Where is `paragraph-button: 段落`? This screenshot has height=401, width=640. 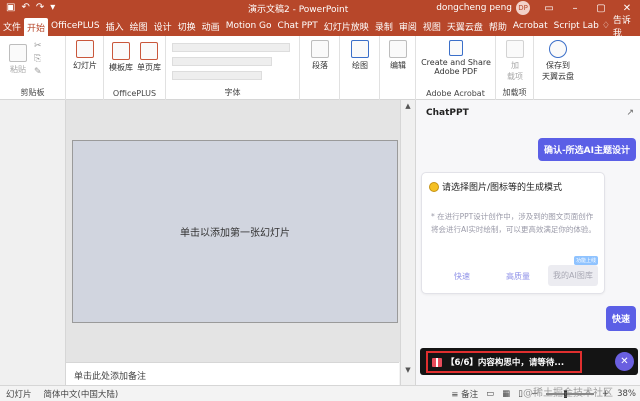 paragraph-button: 段落 is located at coordinates (320, 55).